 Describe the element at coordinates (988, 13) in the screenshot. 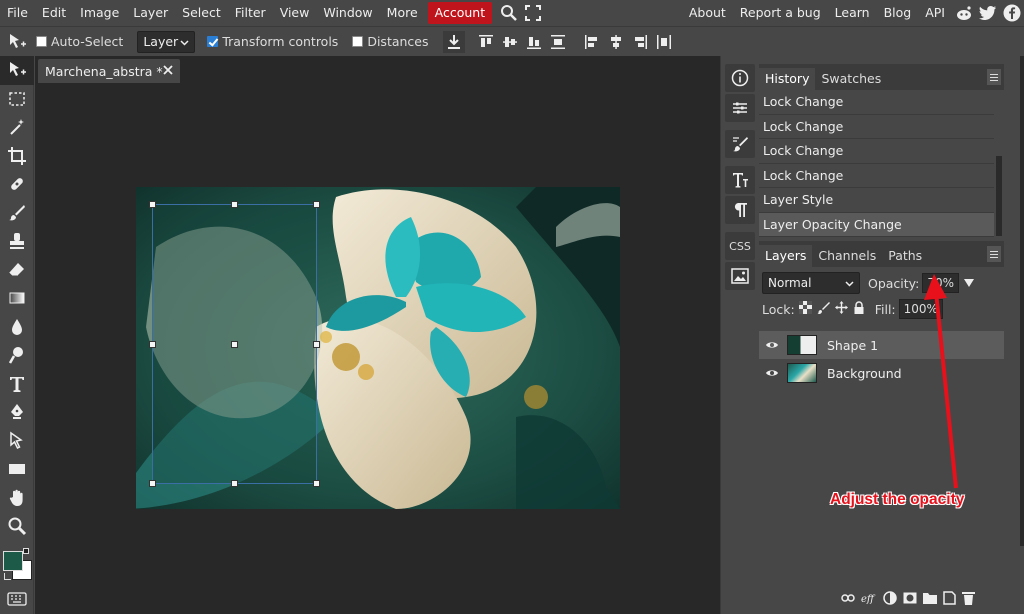

I see `twitter-icon` at that location.